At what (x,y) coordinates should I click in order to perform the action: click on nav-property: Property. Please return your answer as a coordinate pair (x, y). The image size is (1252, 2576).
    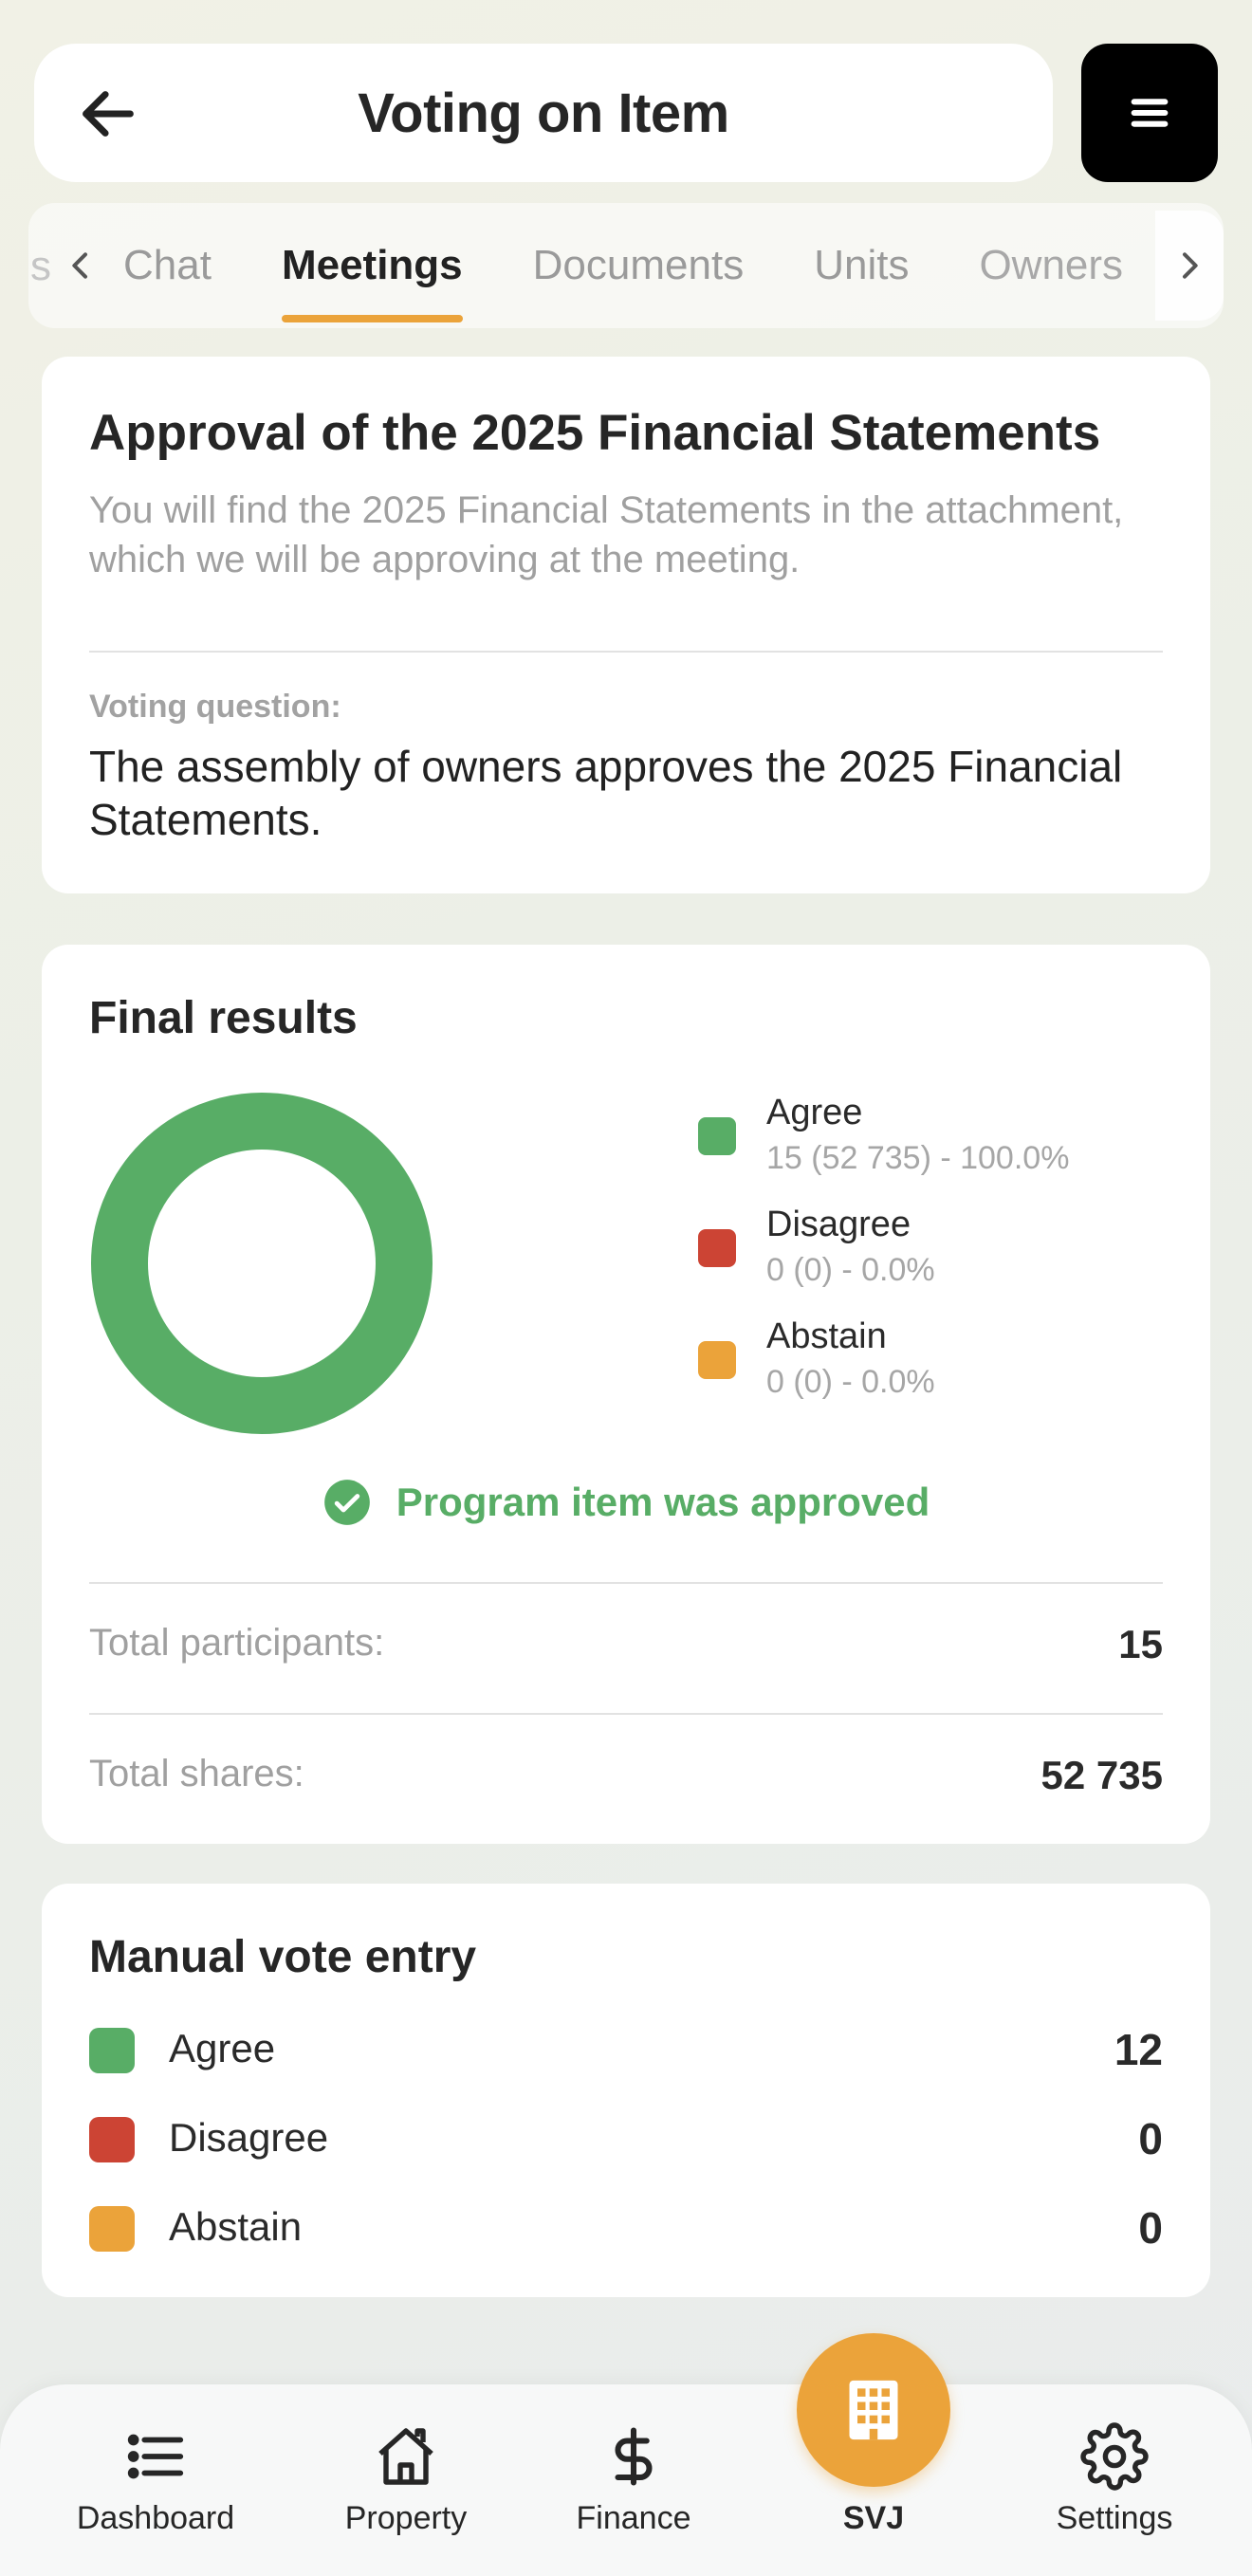
    Looking at the image, I should click on (406, 2485).